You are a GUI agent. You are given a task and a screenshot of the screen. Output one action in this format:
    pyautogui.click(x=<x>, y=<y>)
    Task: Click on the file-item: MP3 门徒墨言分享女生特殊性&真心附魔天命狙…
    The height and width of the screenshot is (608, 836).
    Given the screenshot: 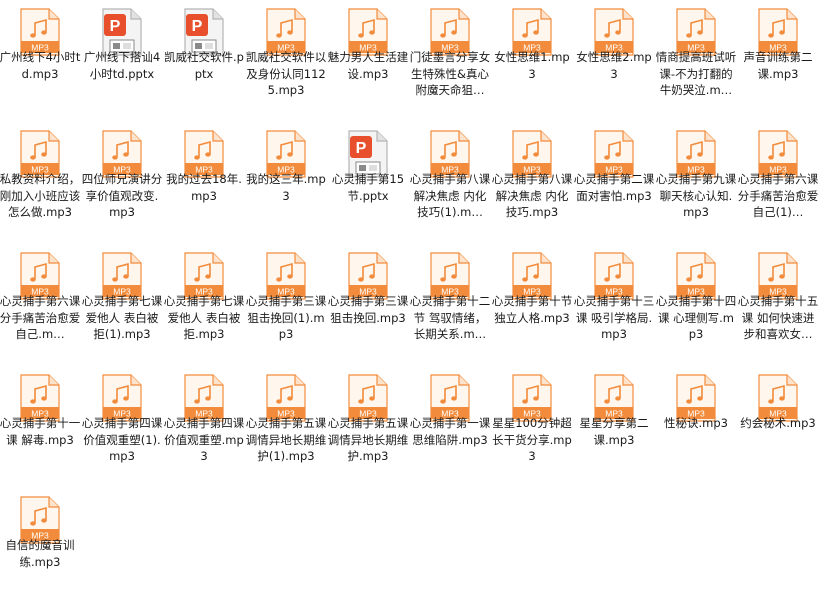 What is the action you would take?
    pyautogui.click(x=450, y=60)
    